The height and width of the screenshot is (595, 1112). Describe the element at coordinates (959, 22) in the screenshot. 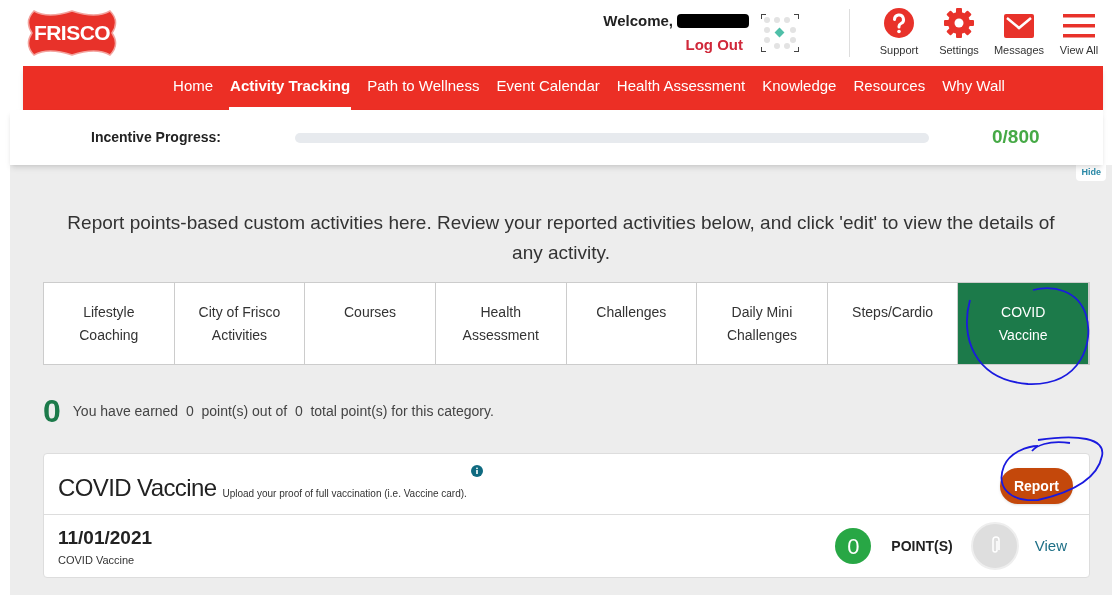

I see `settings-icon` at that location.